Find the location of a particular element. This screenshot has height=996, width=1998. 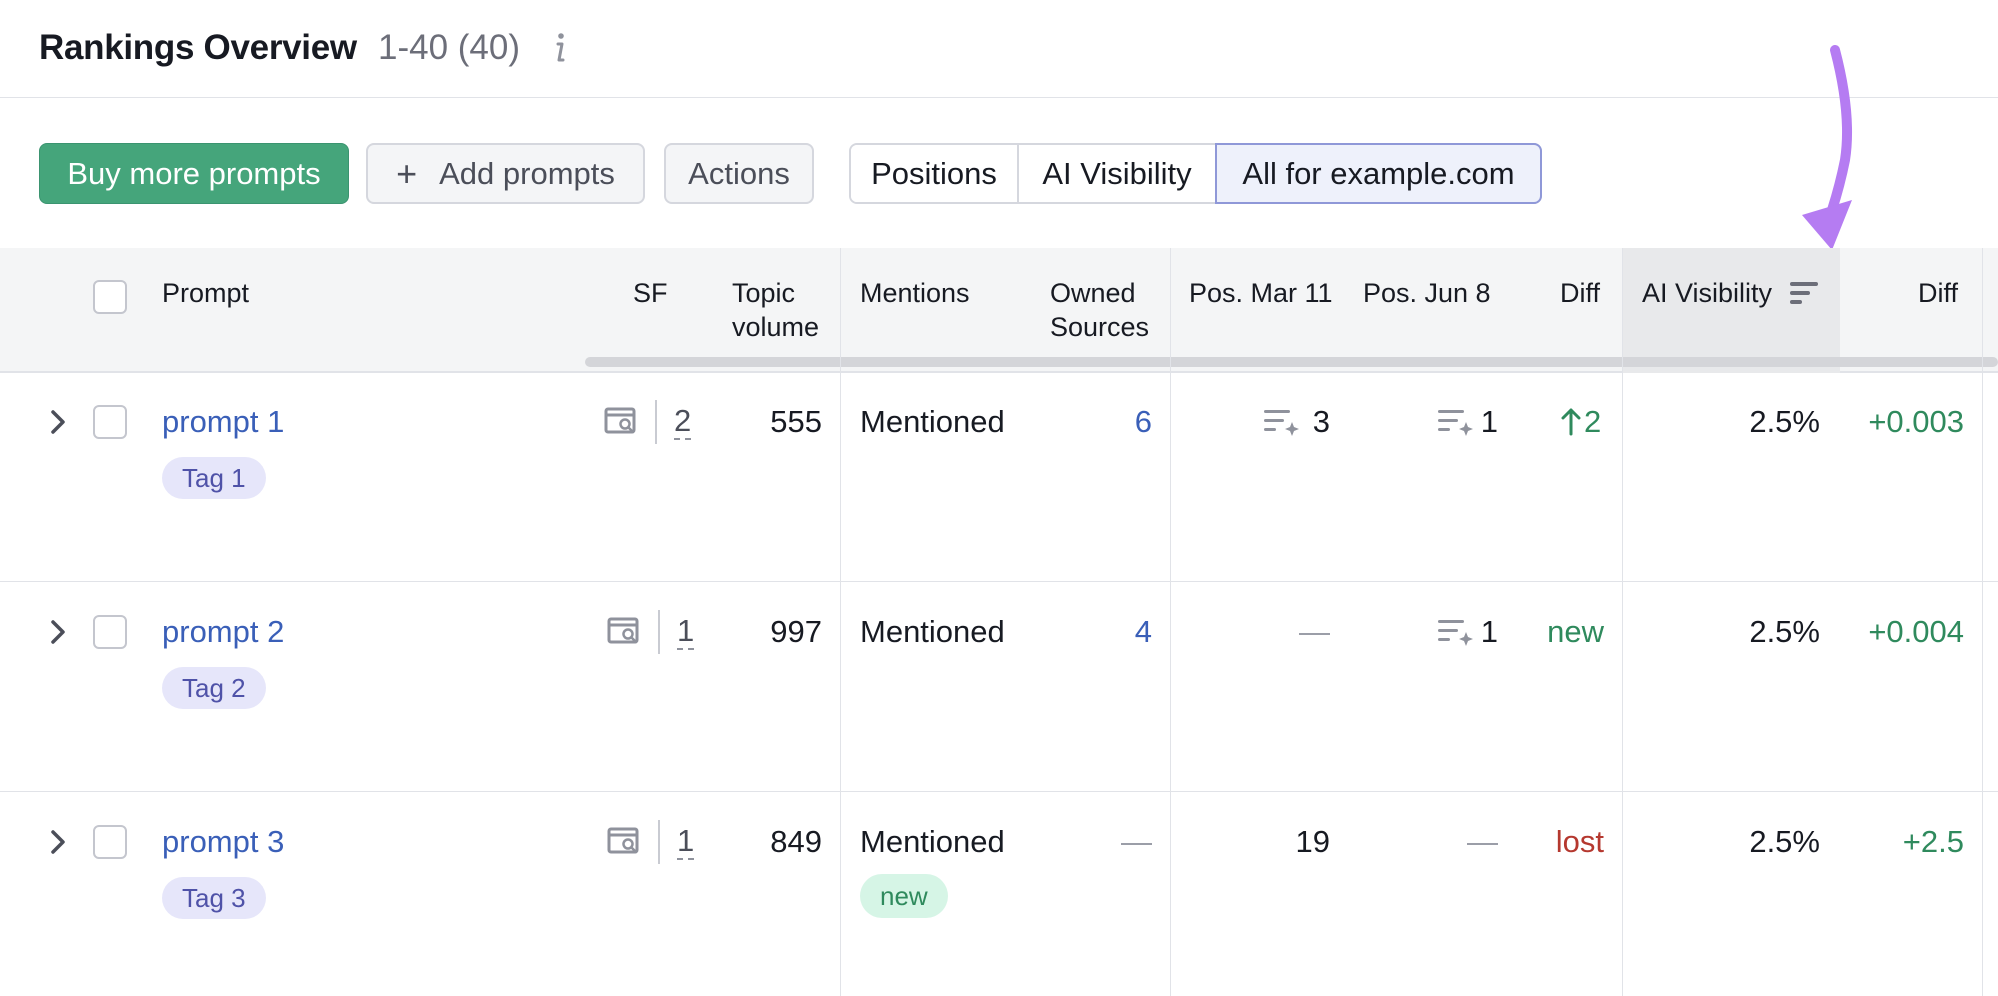

column-header-sf: SF is located at coordinates (650, 293).